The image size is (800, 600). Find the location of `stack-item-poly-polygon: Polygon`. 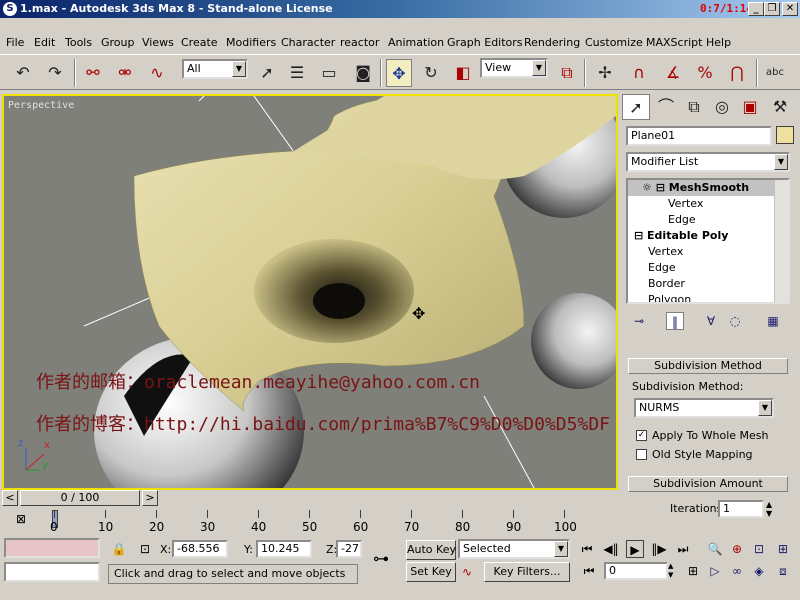

stack-item-poly-polygon: Polygon is located at coordinates (669, 297).